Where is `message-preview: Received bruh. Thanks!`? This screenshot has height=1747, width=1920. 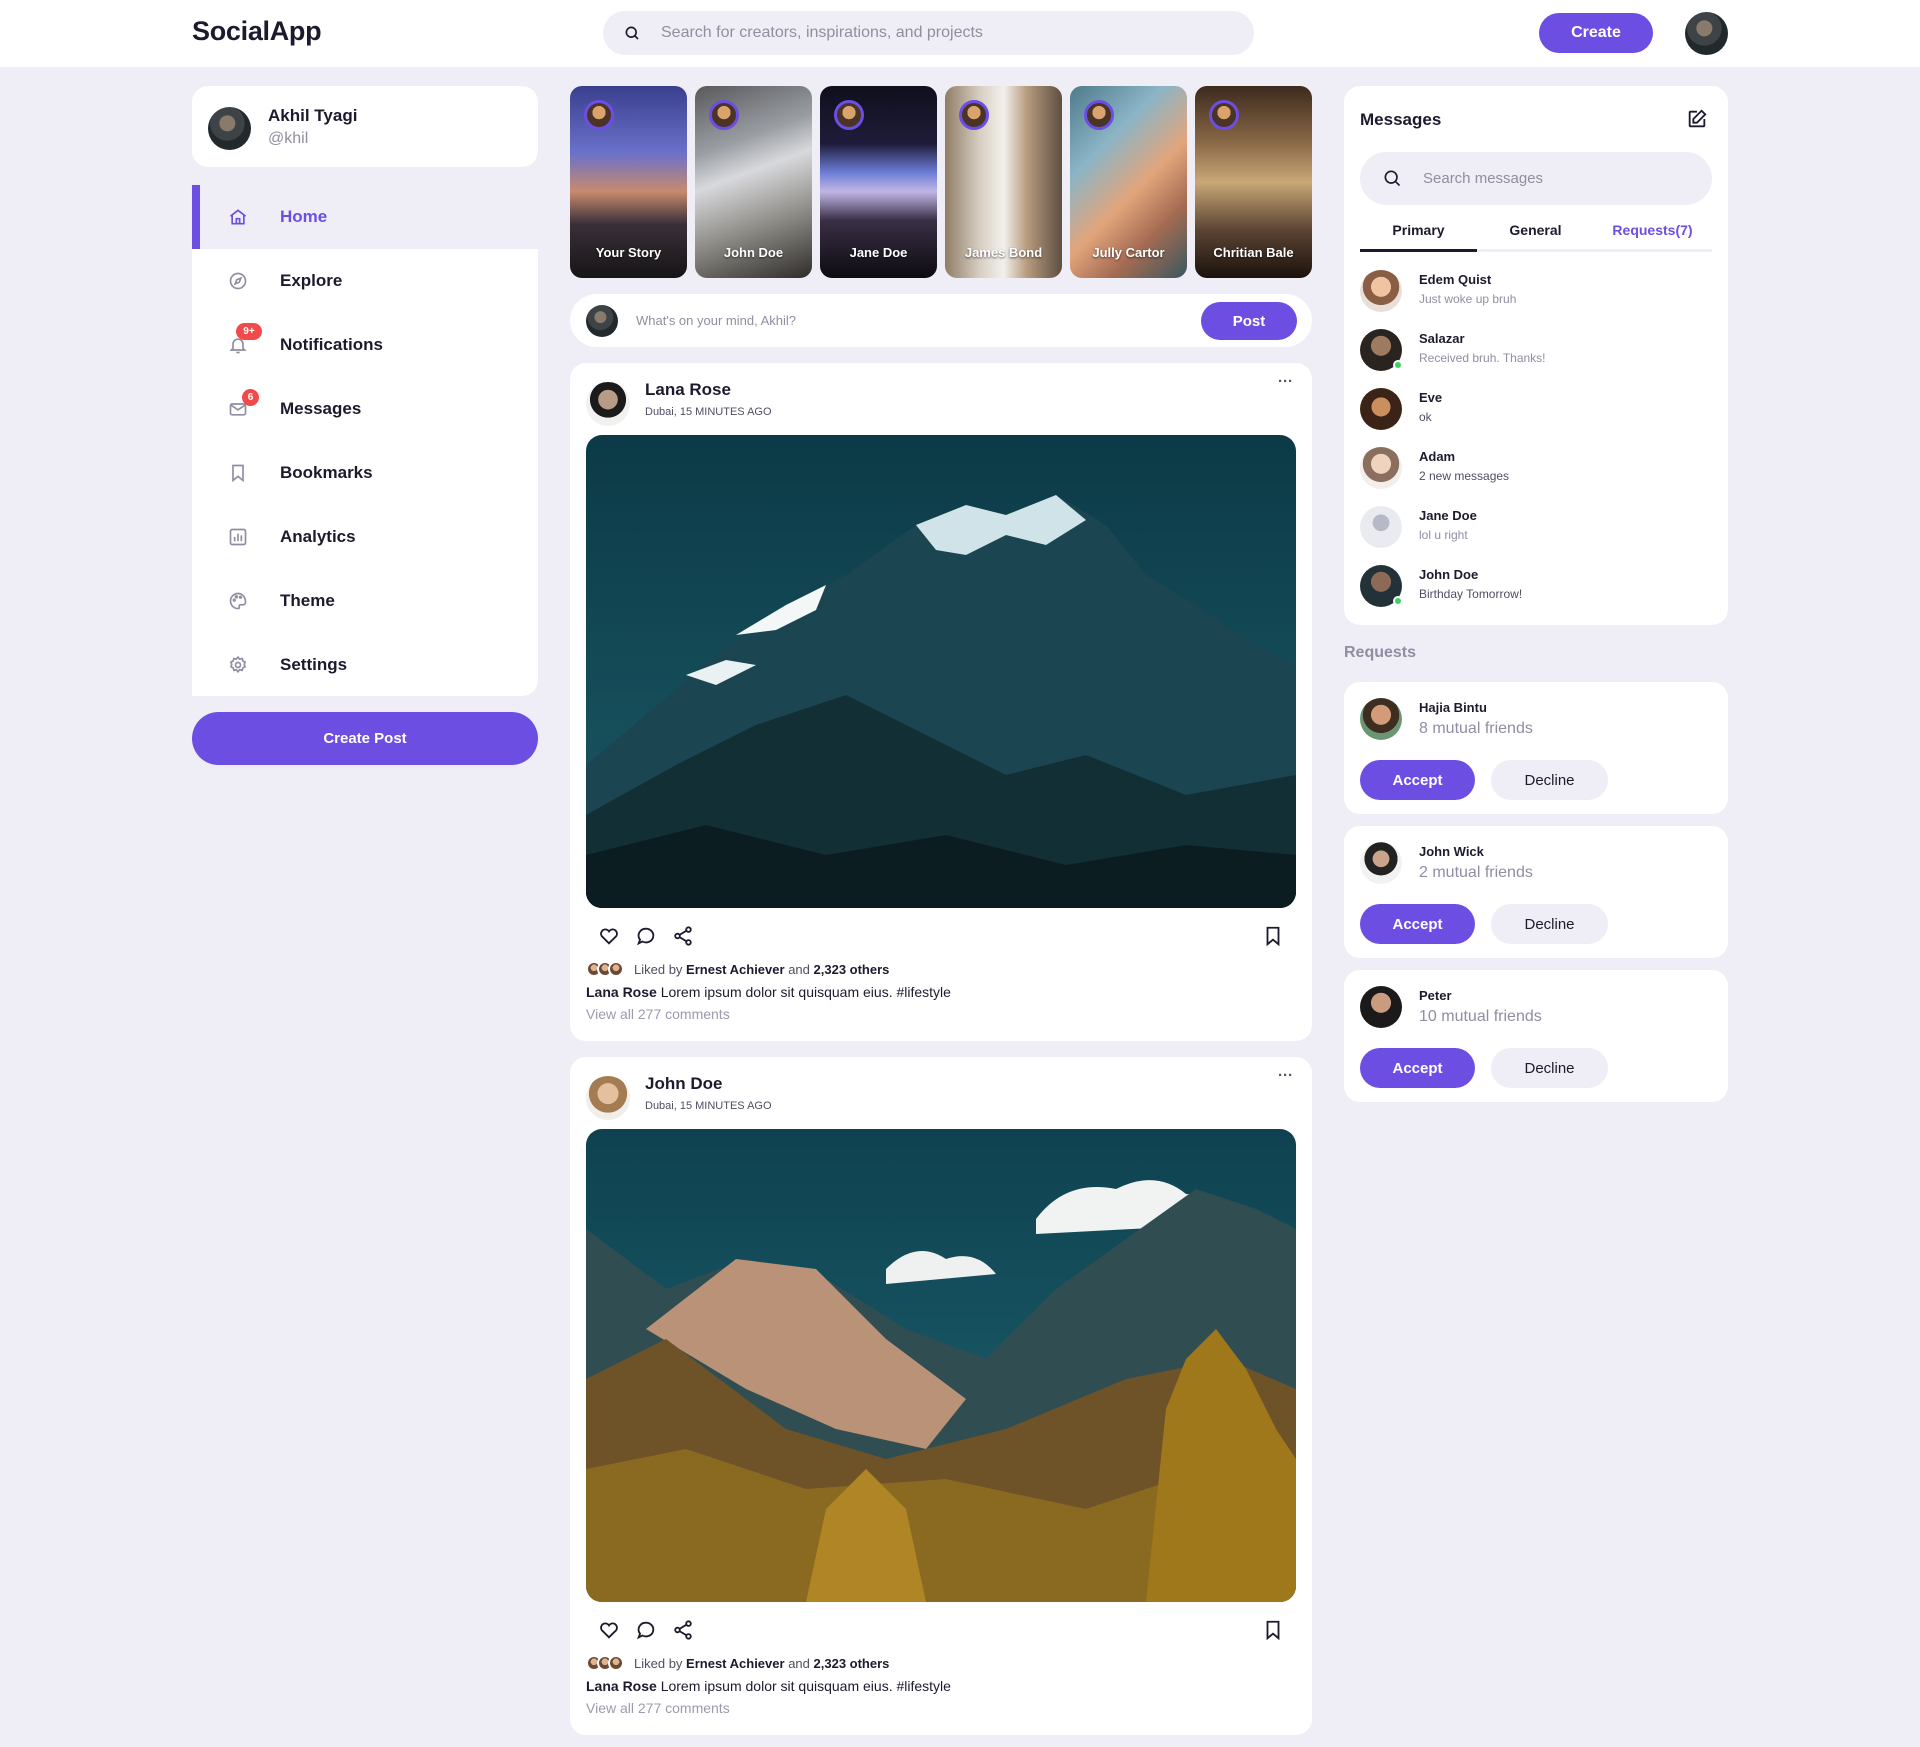
message-preview: Received bruh. Thanks! is located at coordinates (1482, 358).